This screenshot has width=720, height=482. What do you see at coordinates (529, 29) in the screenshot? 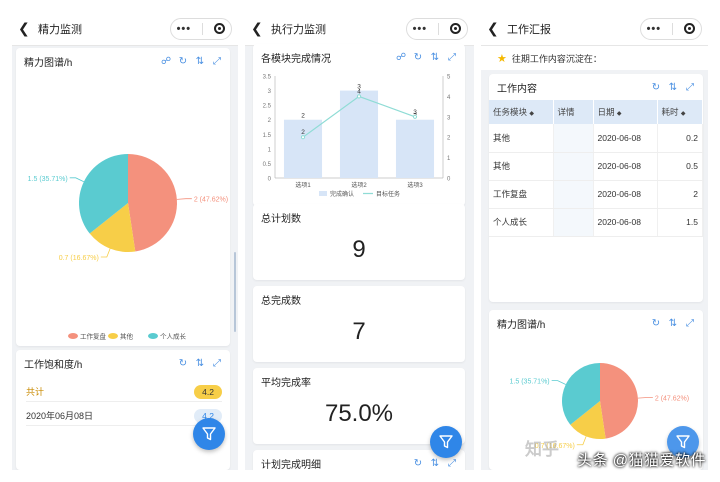
I see `page-title: 工作汇报` at bounding box center [529, 29].